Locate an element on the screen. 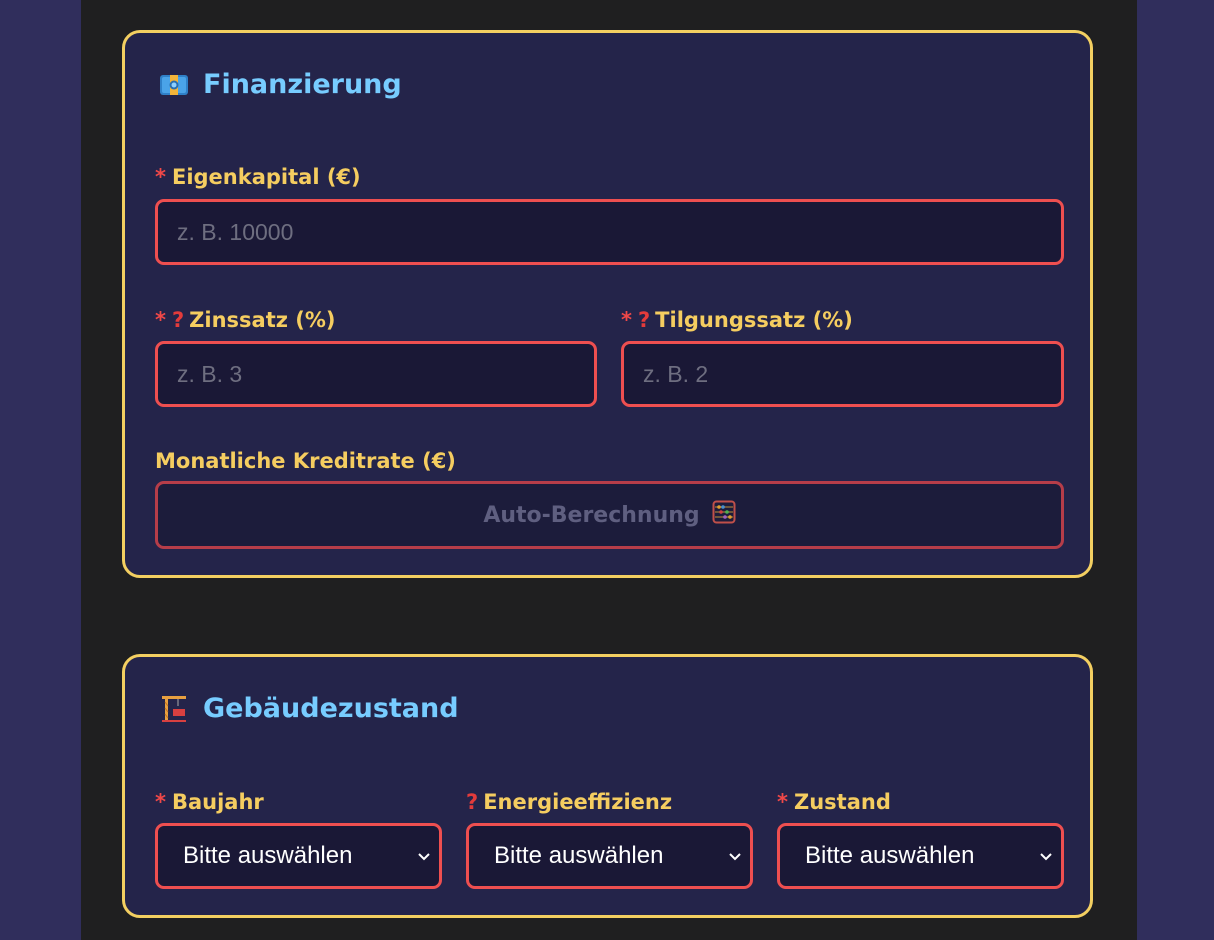 The height and width of the screenshot is (940, 1214). interest-label: *? Zinssatz (%) is located at coordinates (245, 320).